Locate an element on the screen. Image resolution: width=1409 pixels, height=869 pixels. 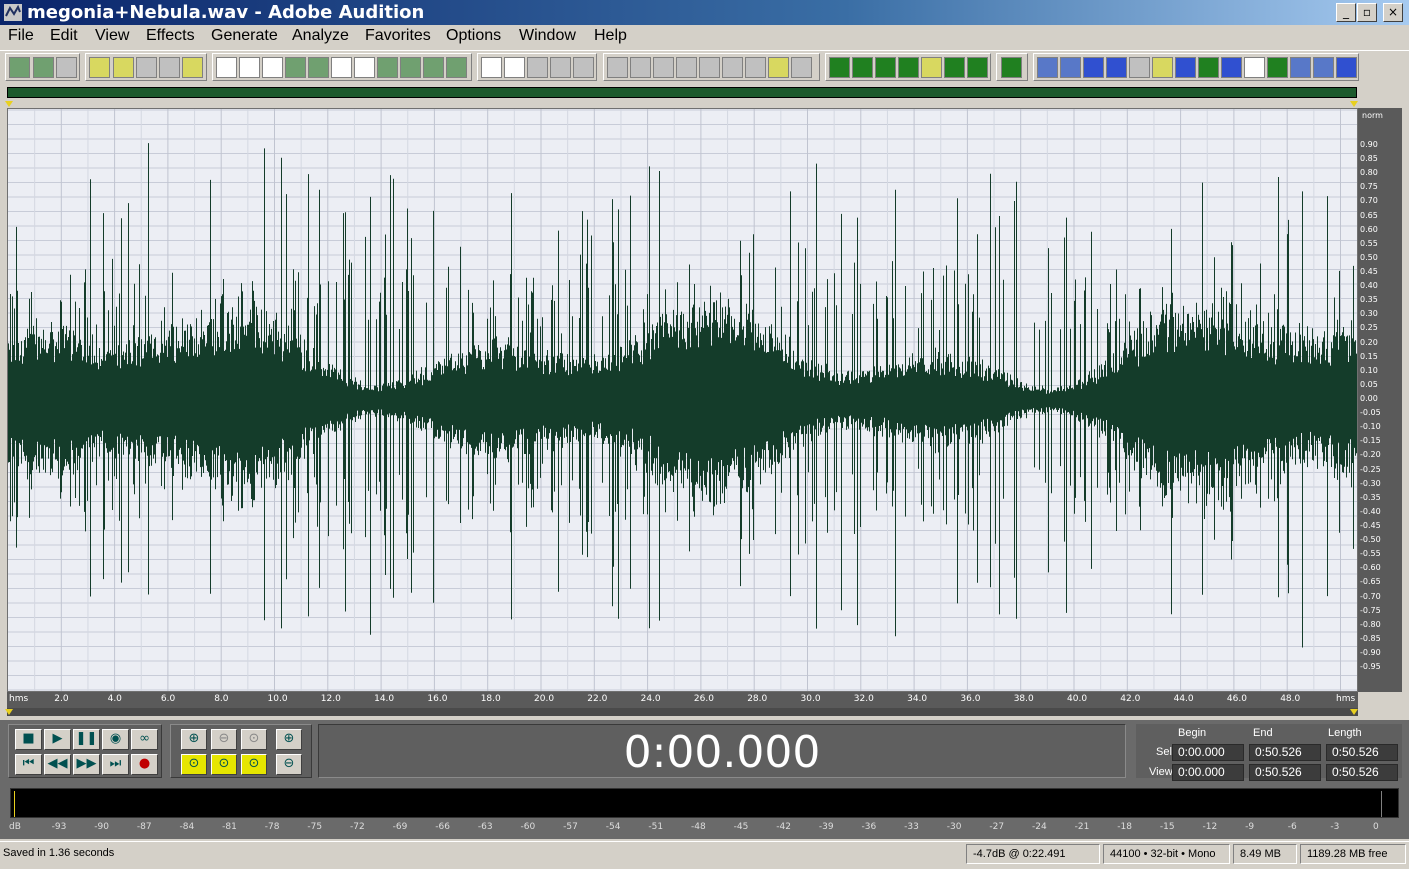
plugin-itu-icon is located at coordinates (1300, 67).